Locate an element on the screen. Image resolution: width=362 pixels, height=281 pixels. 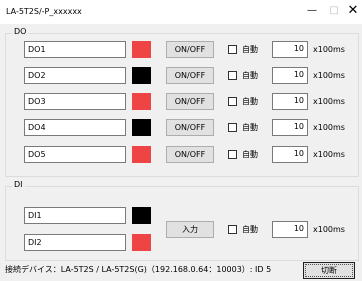
do2-onoff-button: ON/OFF is located at coordinates (190, 75).